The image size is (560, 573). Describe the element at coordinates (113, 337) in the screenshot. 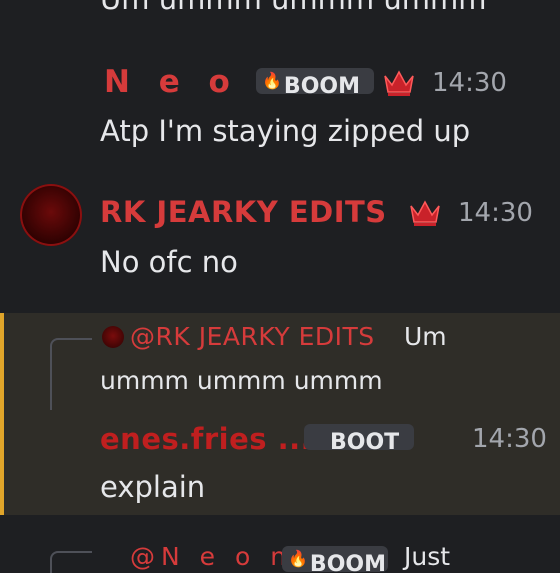

I see `reply-avatar` at that location.